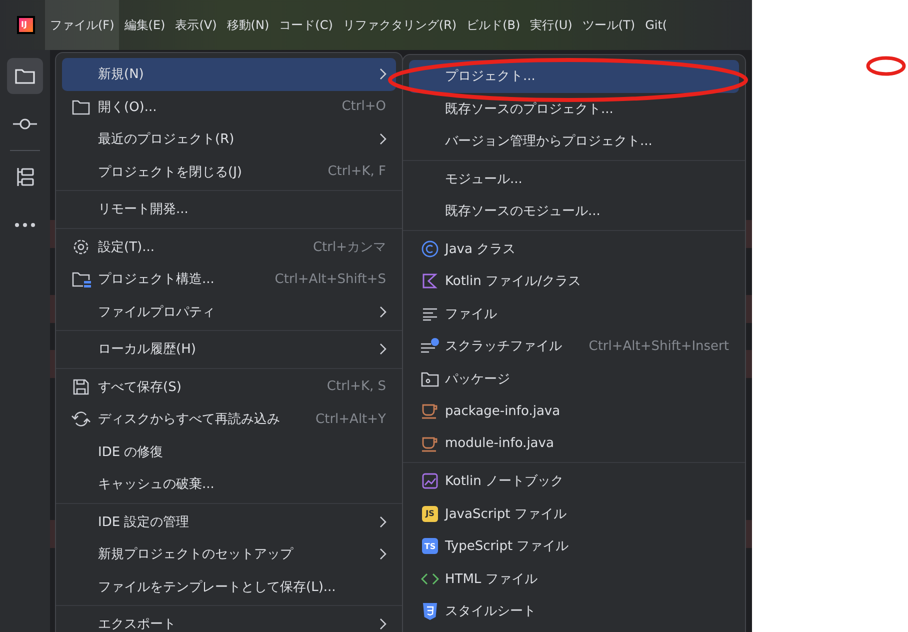  What do you see at coordinates (574, 314) in the screenshot?
I see `menu-item: ファイル` at bounding box center [574, 314].